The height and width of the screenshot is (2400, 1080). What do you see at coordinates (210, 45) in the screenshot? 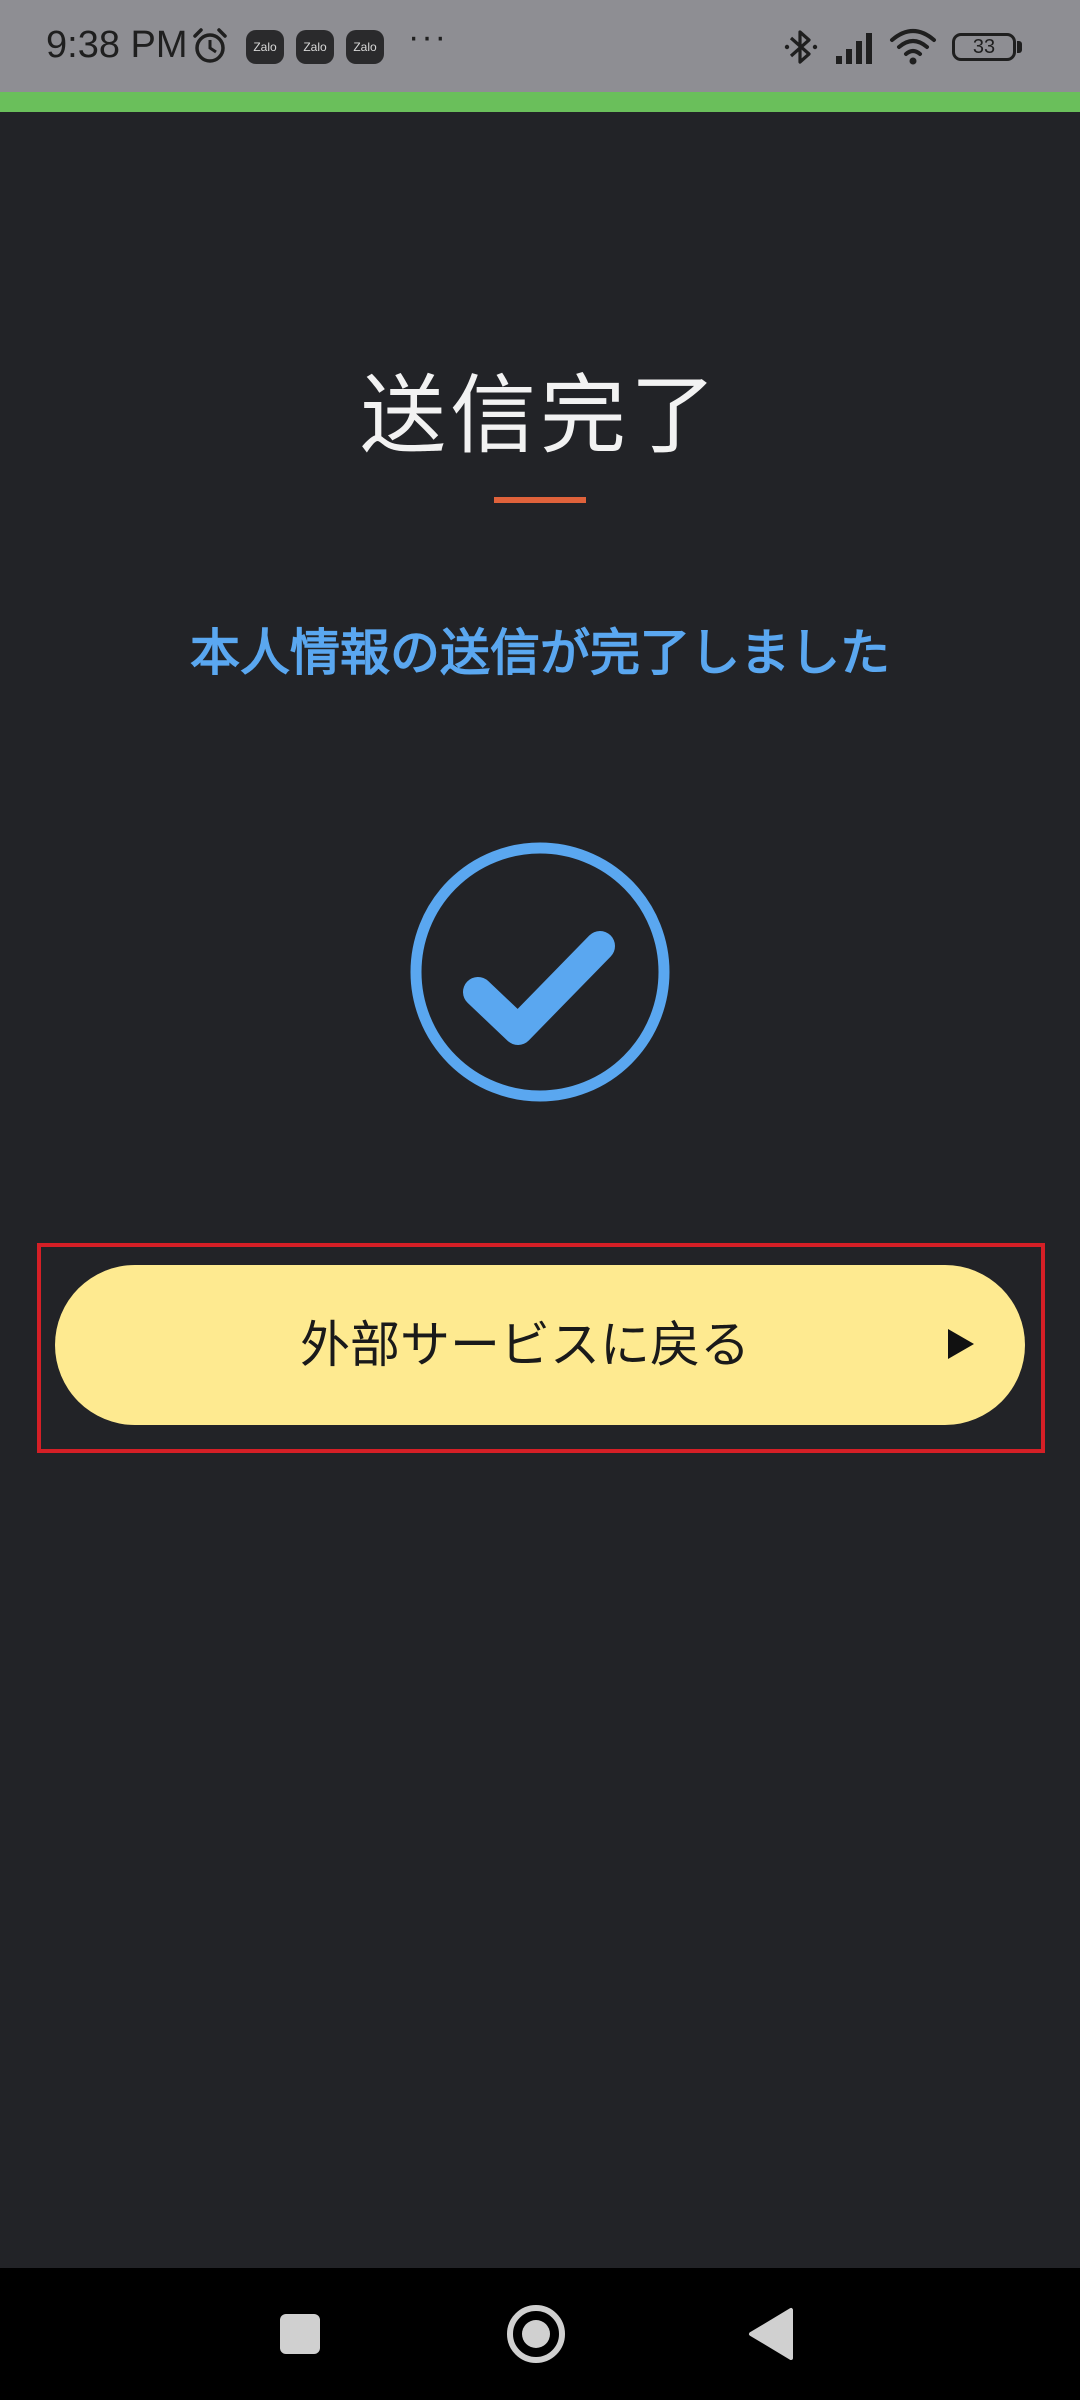
I see `alarm-clock-icon` at bounding box center [210, 45].